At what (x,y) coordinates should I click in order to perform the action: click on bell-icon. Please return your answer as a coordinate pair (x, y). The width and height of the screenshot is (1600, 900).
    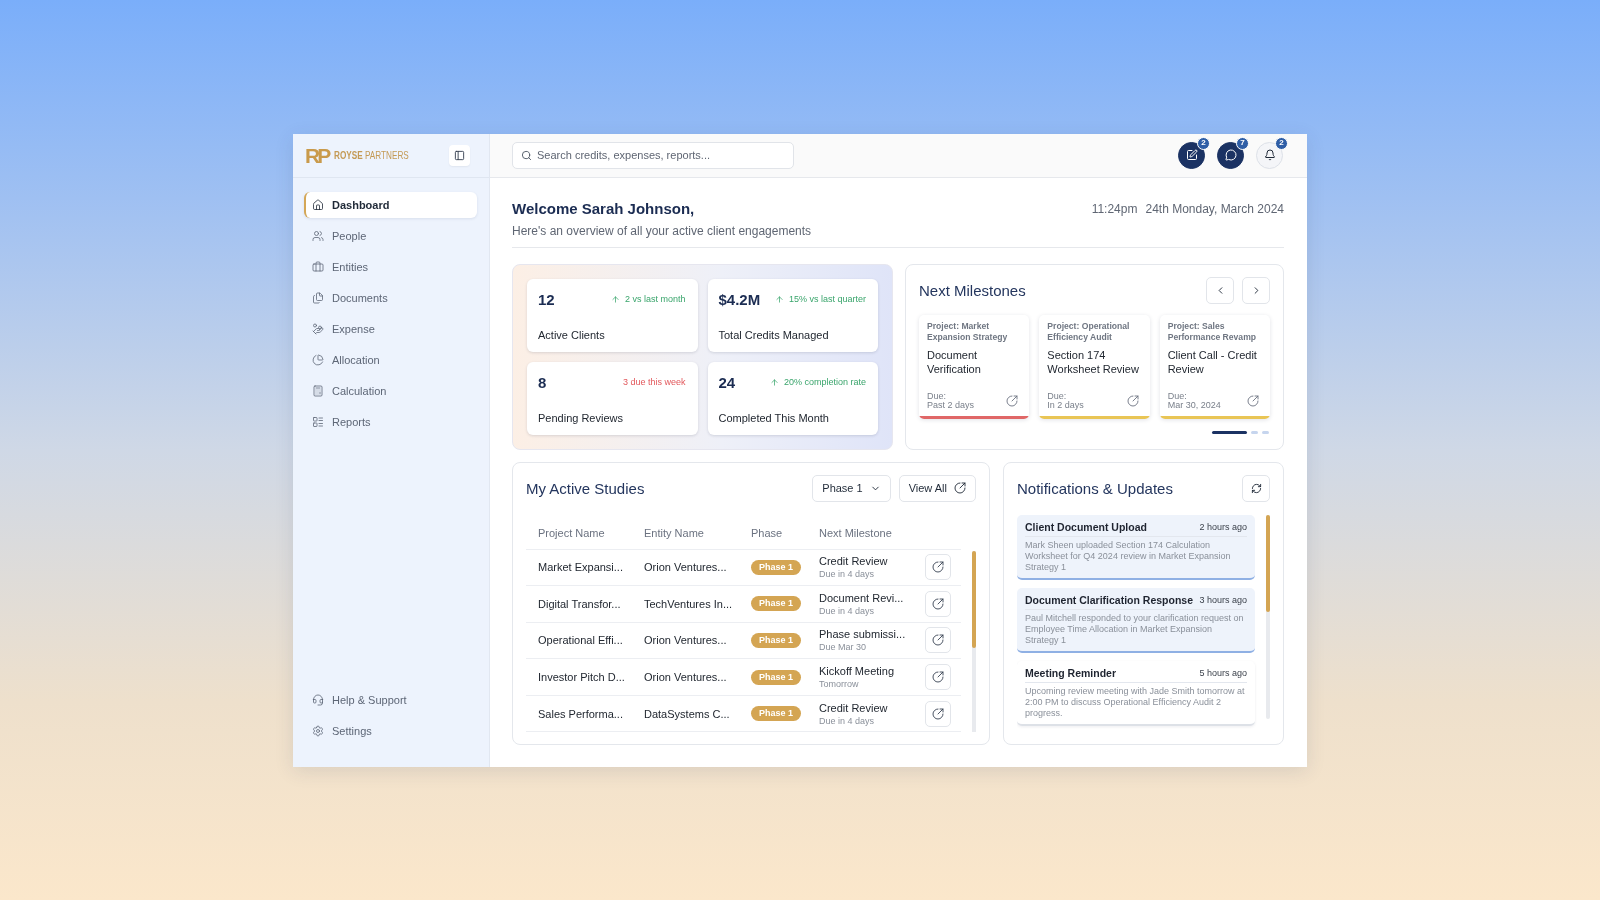
    Looking at the image, I should click on (1269, 155).